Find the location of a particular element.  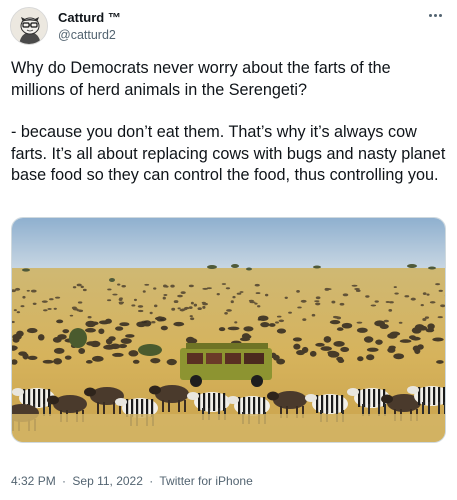

author-names: Catturd ™ @catturd2 is located at coordinates (89, 26).